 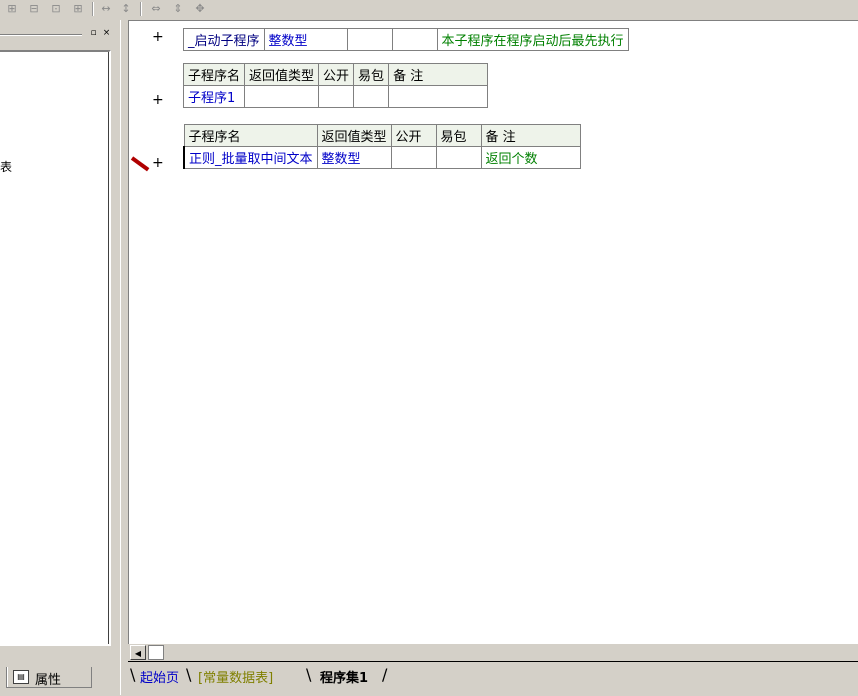 I want to click on left-panel: ▫ × 表, so click(x=60, y=340).